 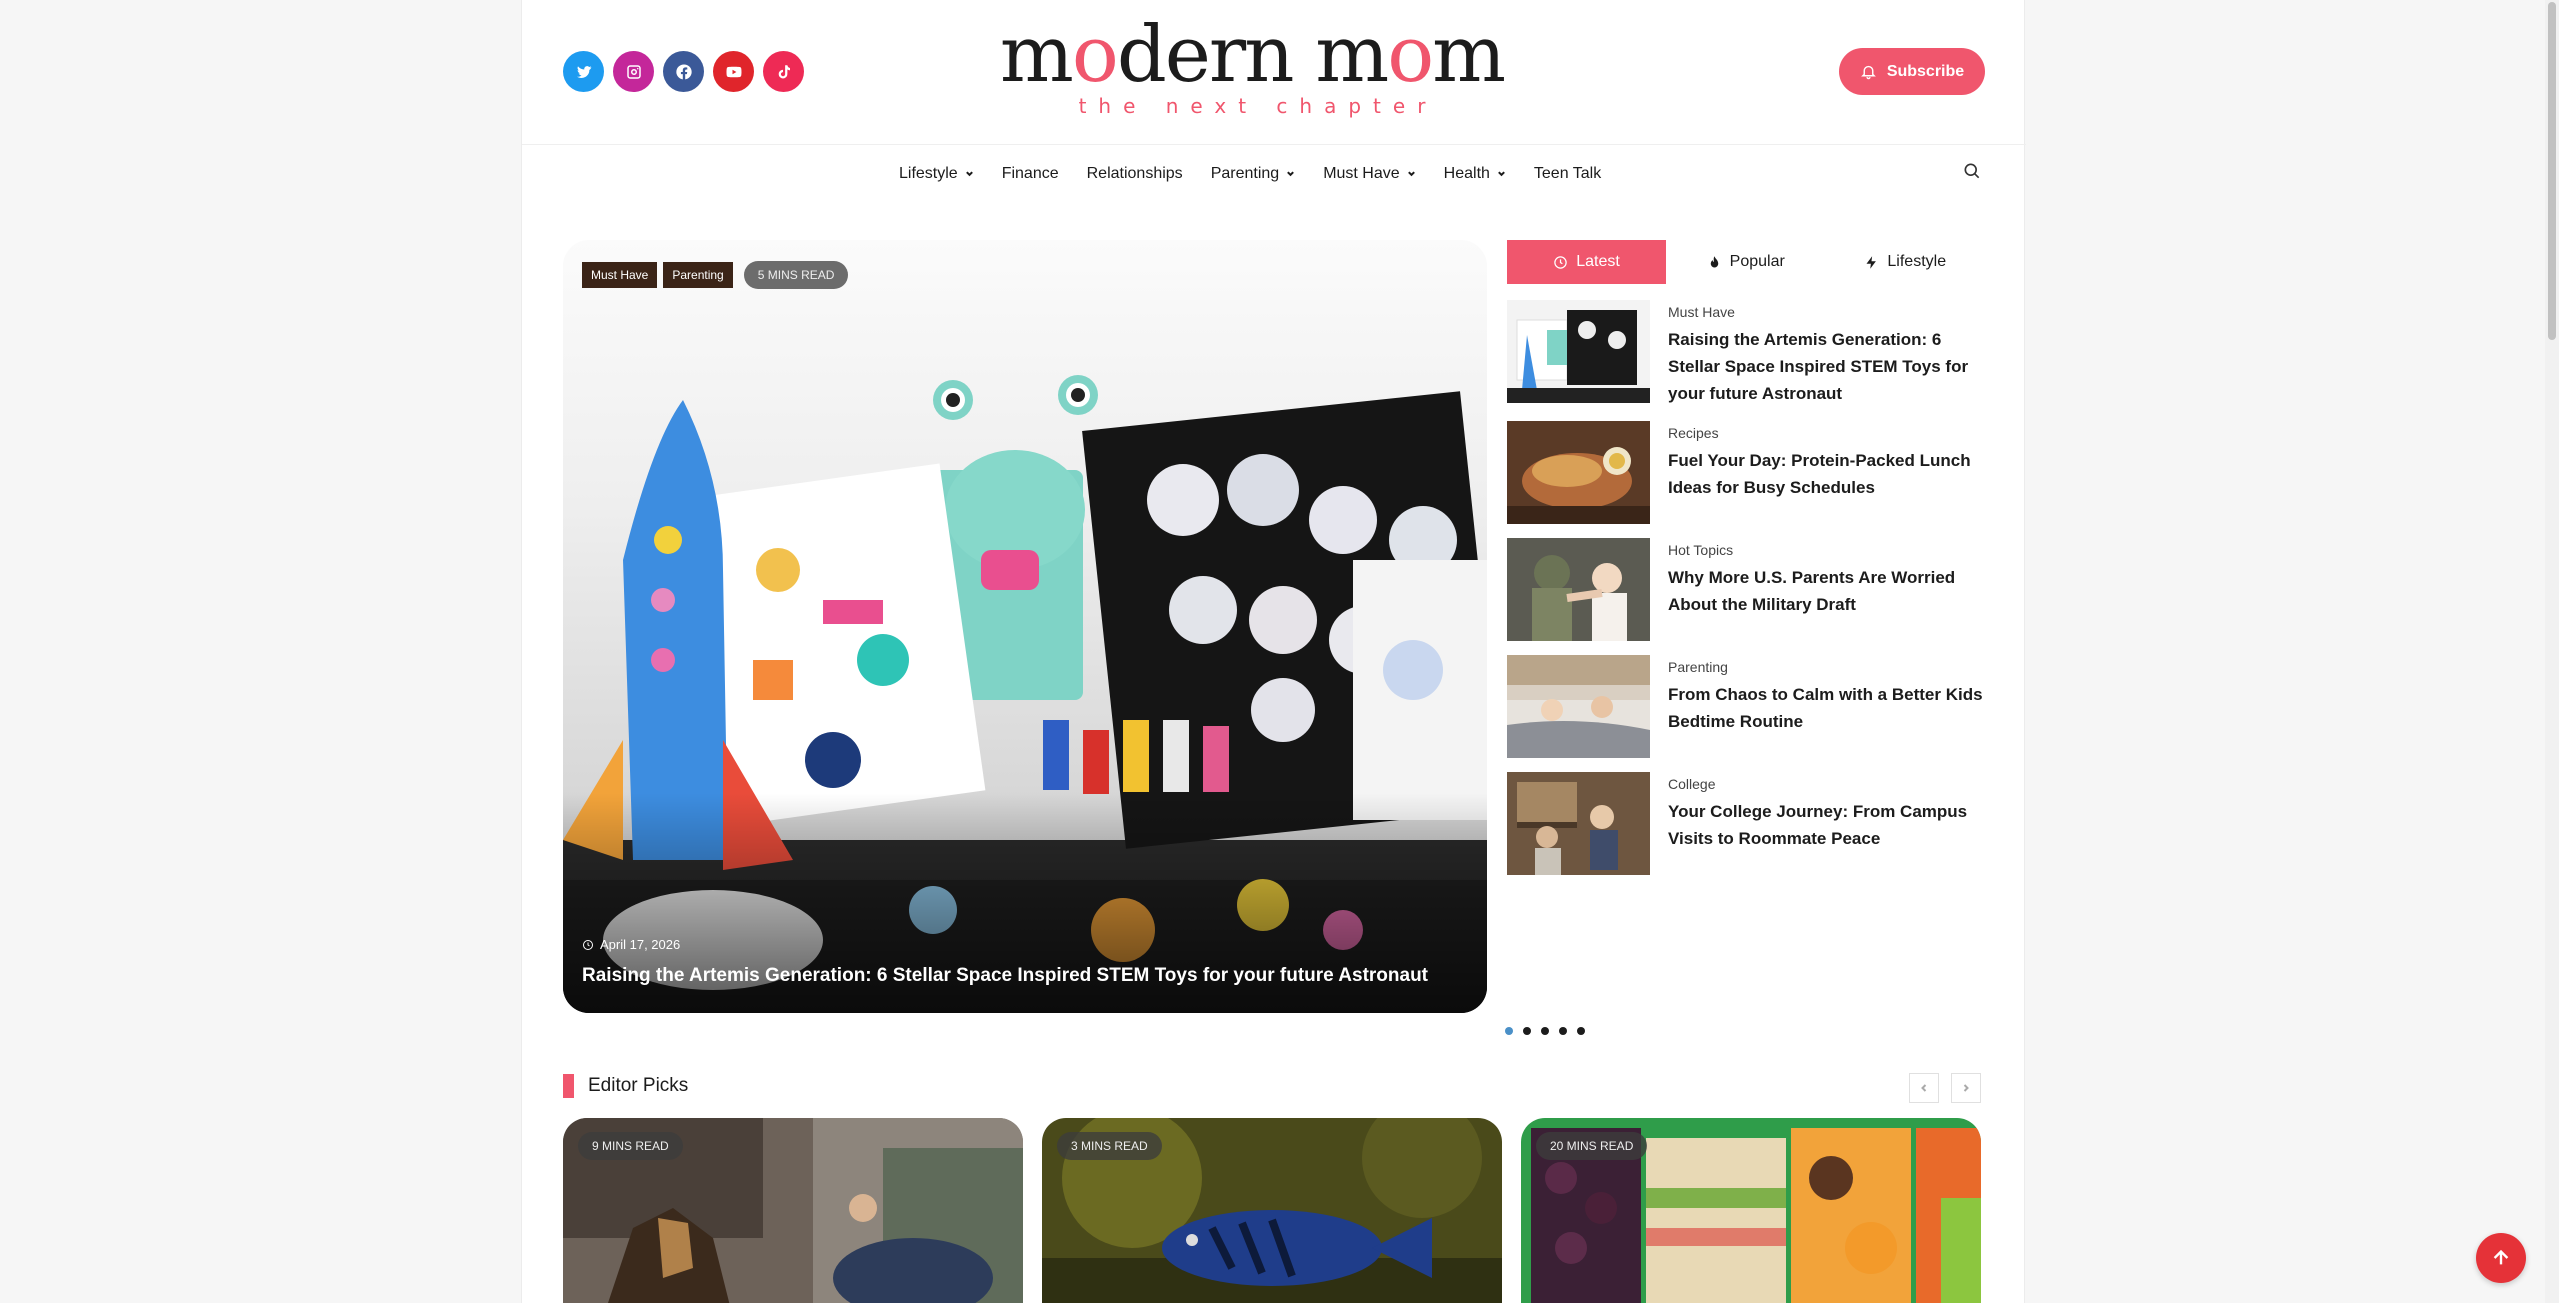 I want to click on twitter-icon, so click(x=583, y=71).